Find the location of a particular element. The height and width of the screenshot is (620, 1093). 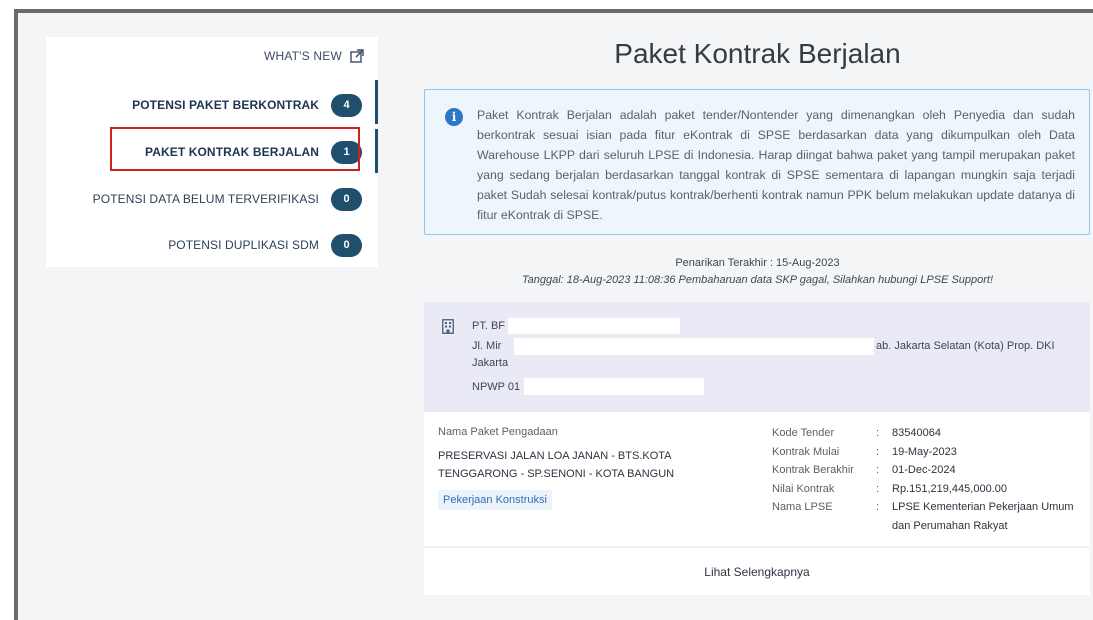

field-nilai-kontrak: Nilai Kontrak : Rp.151,219,445,000.00 is located at coordinates (927, 489).